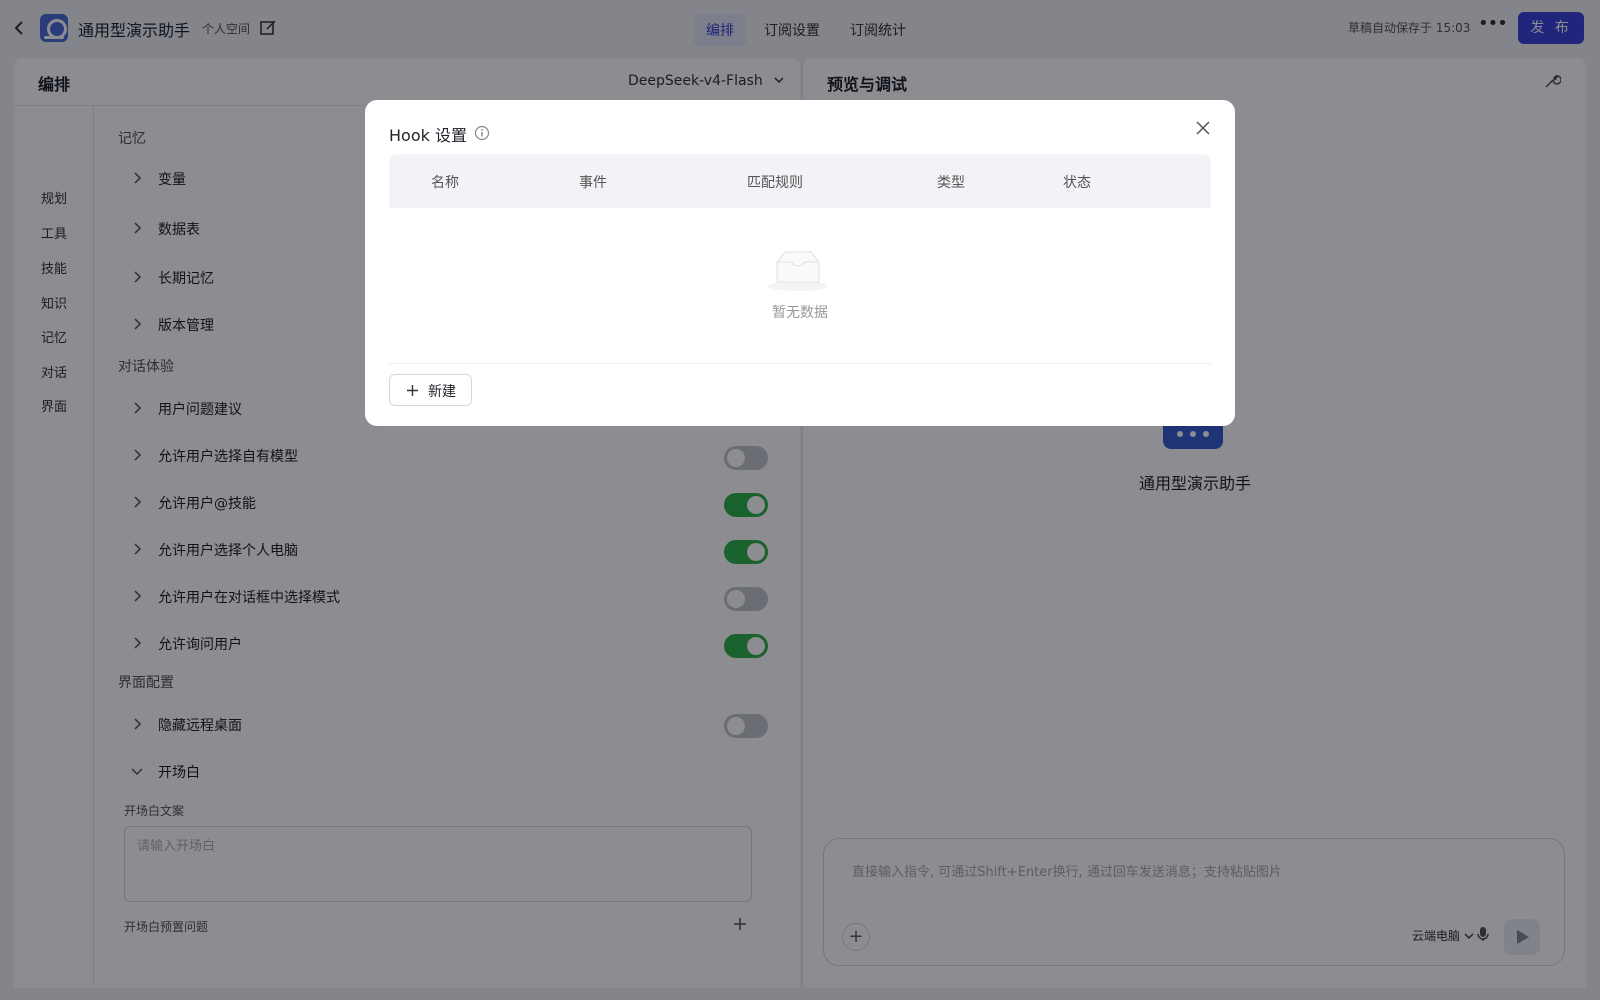  What do you see at coordinates (445, 183) in the screenshot?
I see `column-header-name: 名称` at bounding box center [445, 183].